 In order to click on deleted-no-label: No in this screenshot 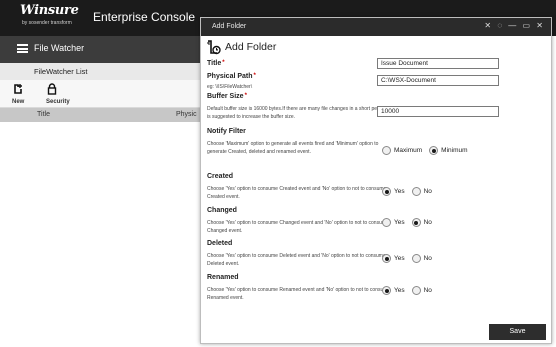, I will do `click(427, 258)`.